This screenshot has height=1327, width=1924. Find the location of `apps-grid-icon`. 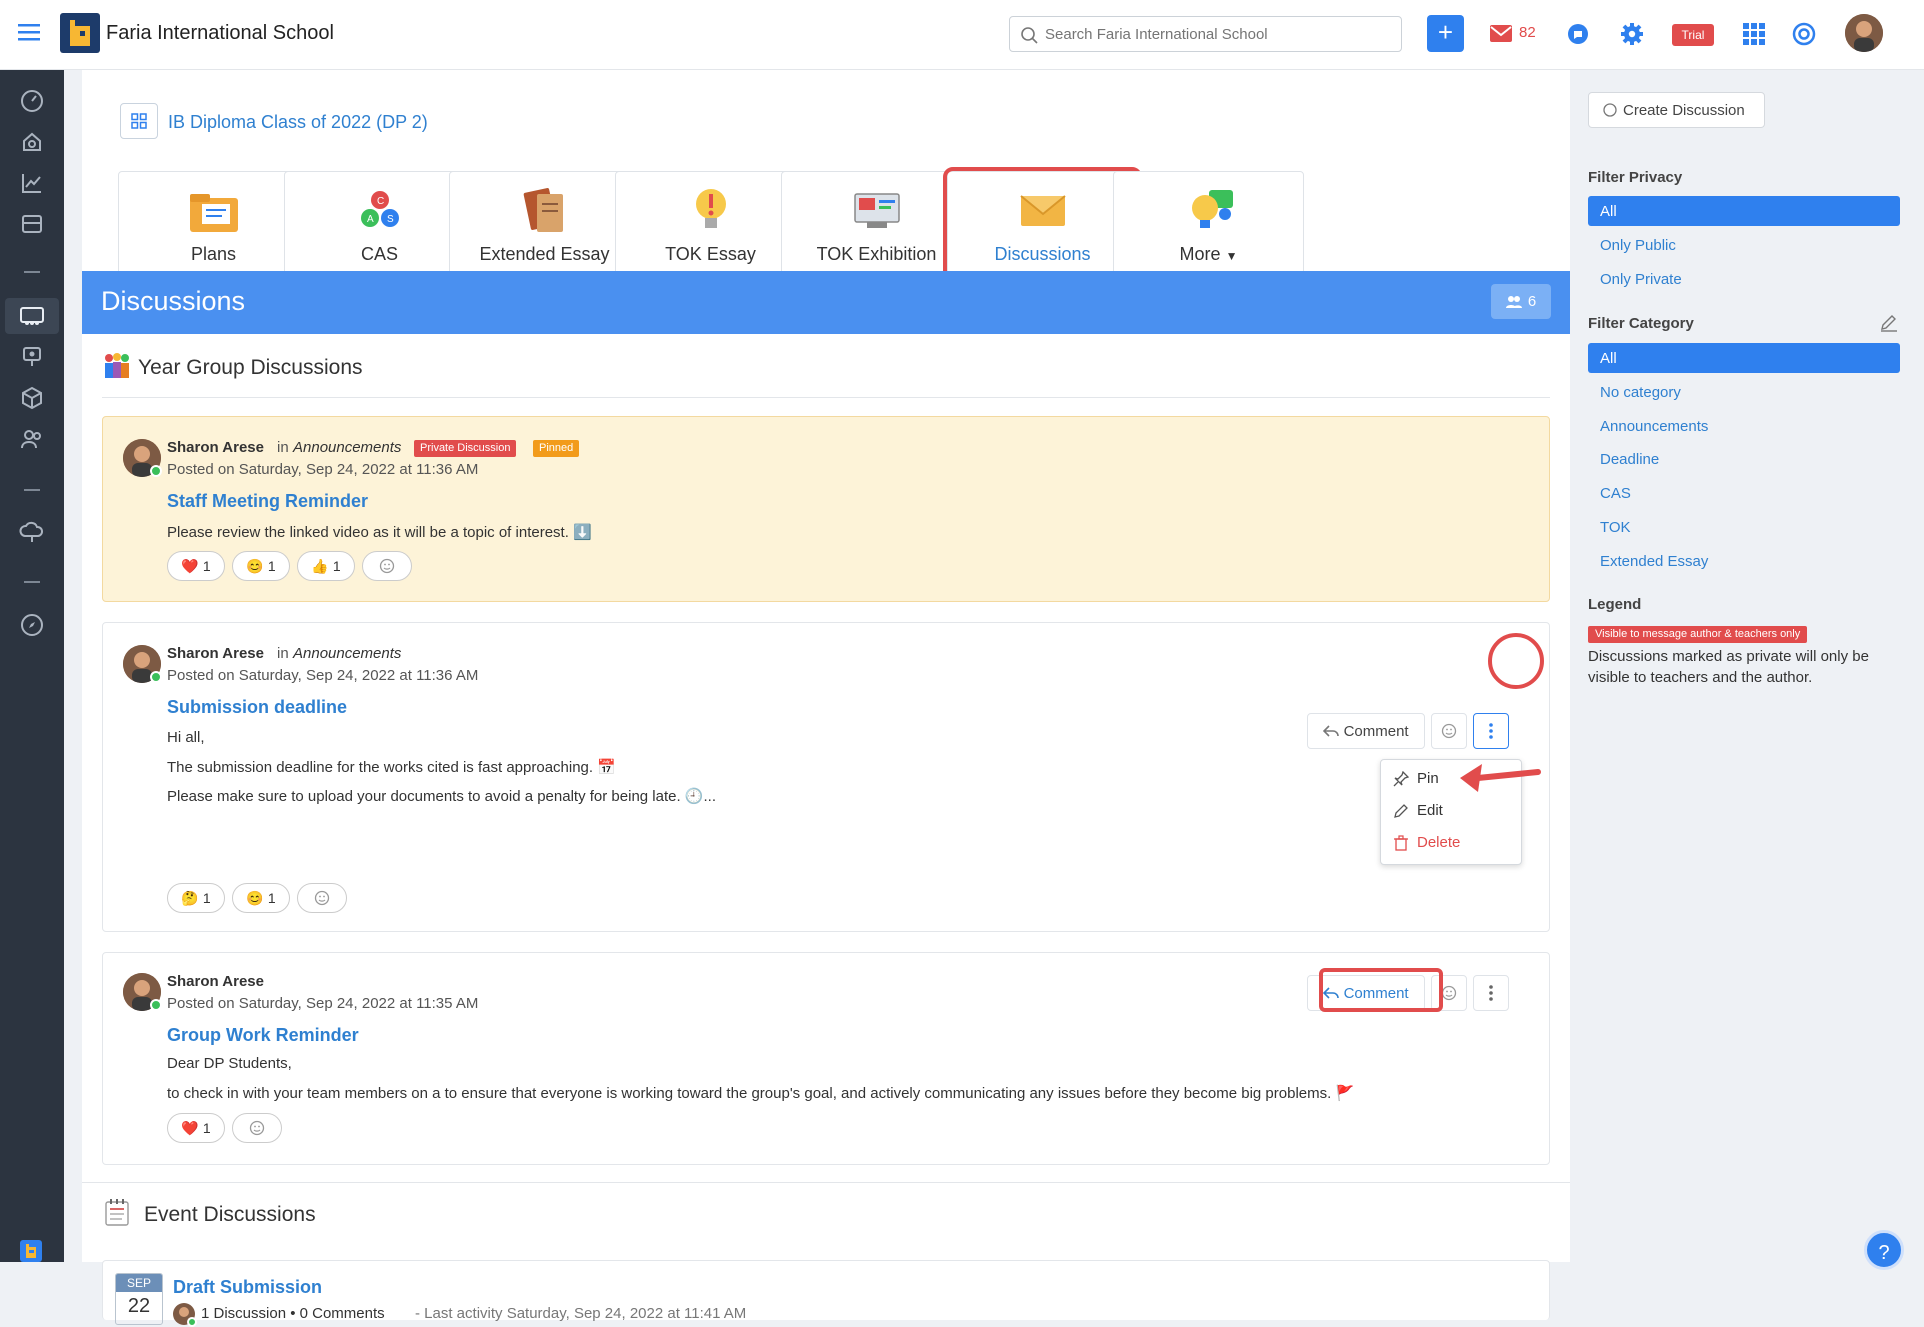

apps-grid-icon is located at coordinates (1754, 34).